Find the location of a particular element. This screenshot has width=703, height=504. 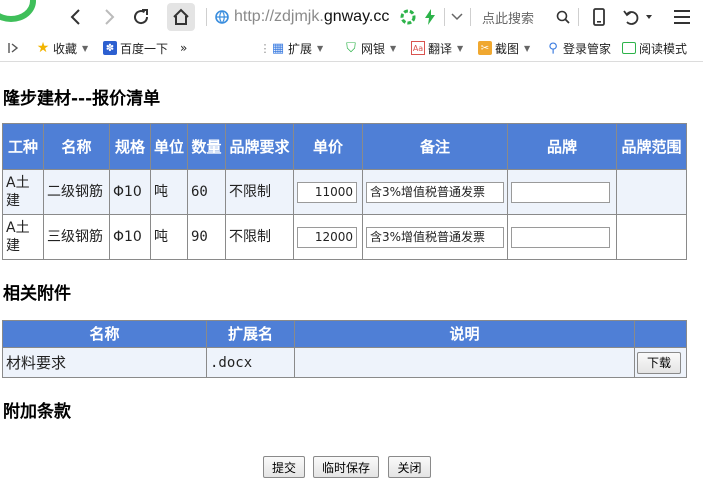

key-search-icon: ⚲ is located at coordinates (553, 48).